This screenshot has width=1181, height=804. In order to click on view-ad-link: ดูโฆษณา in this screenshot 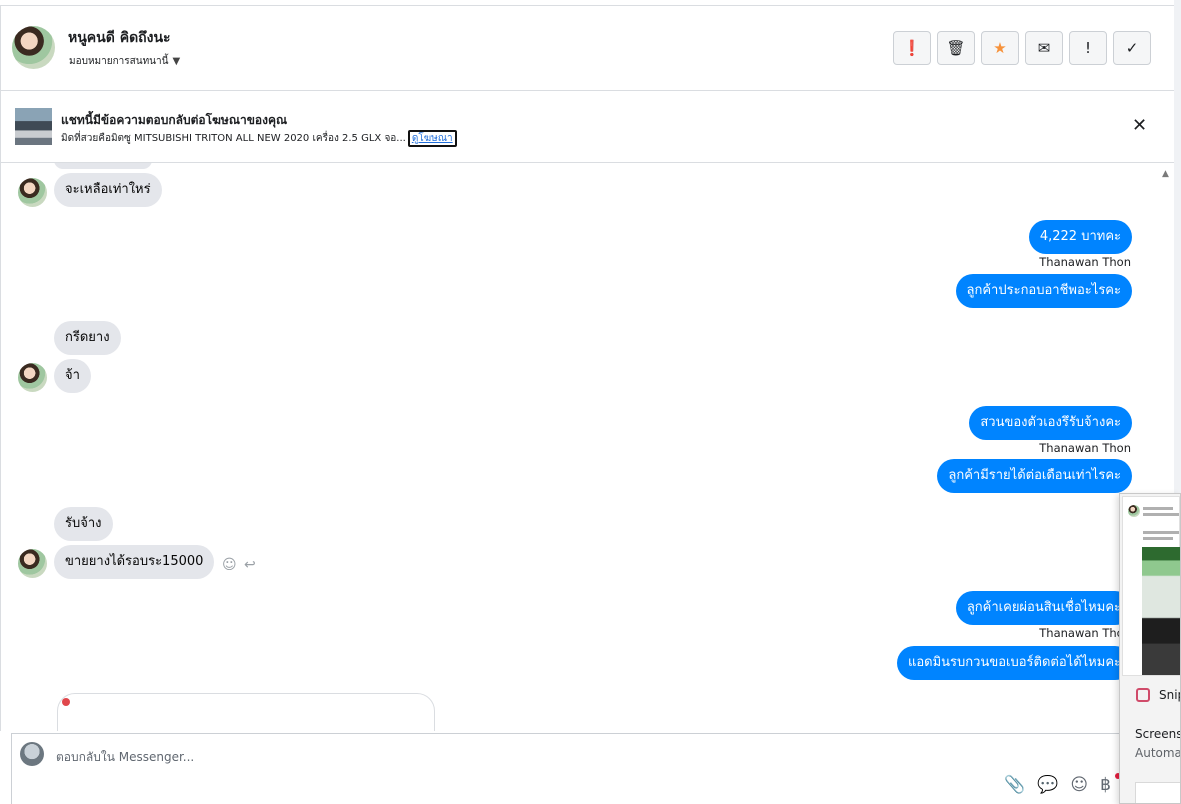, I will do `click(432, 138)`.